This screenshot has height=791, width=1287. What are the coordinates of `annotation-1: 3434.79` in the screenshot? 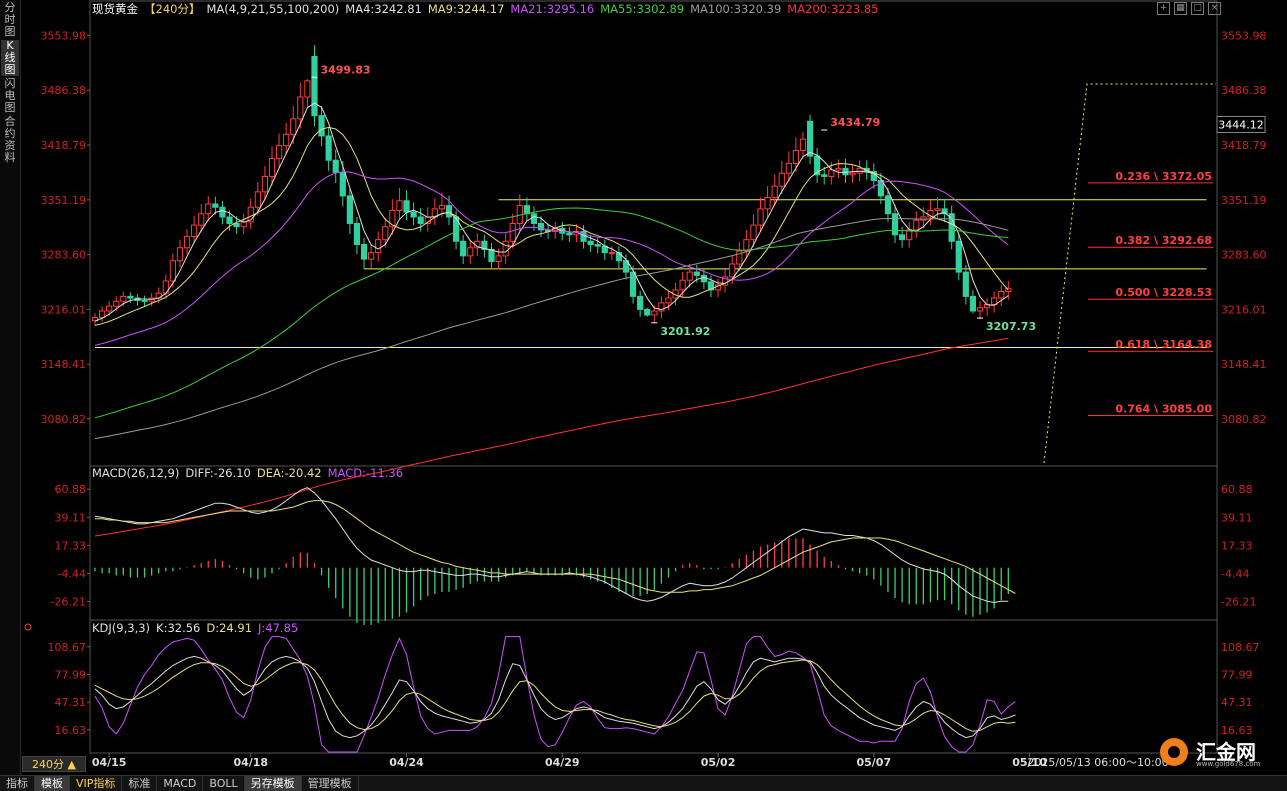 It's located at (855, 122).